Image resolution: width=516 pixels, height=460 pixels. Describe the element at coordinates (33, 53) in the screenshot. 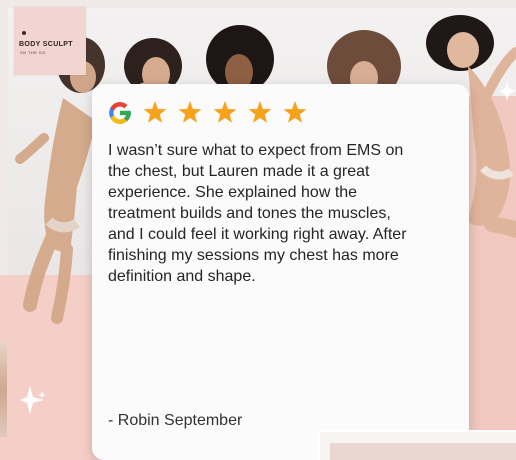

I see `logo-subtitle: ON THE GO` at that location.